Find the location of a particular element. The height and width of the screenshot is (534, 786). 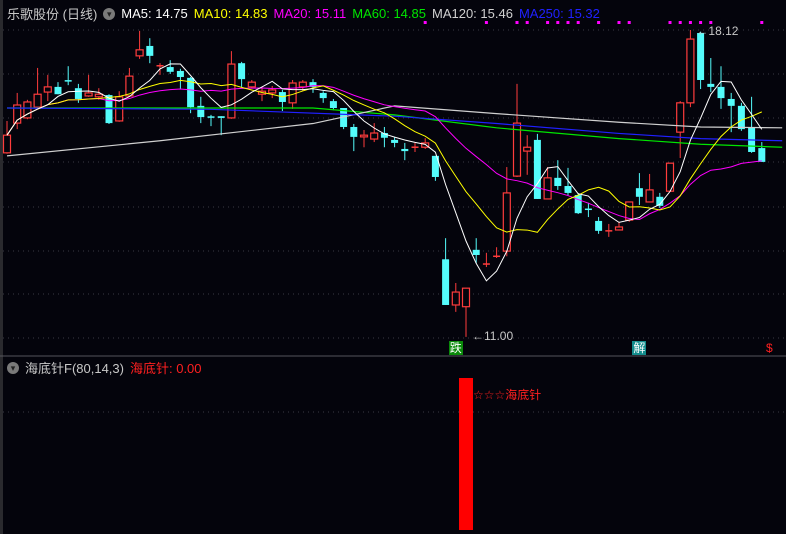

high-price-label: ←18.12 is located at coordinates (717, 31).